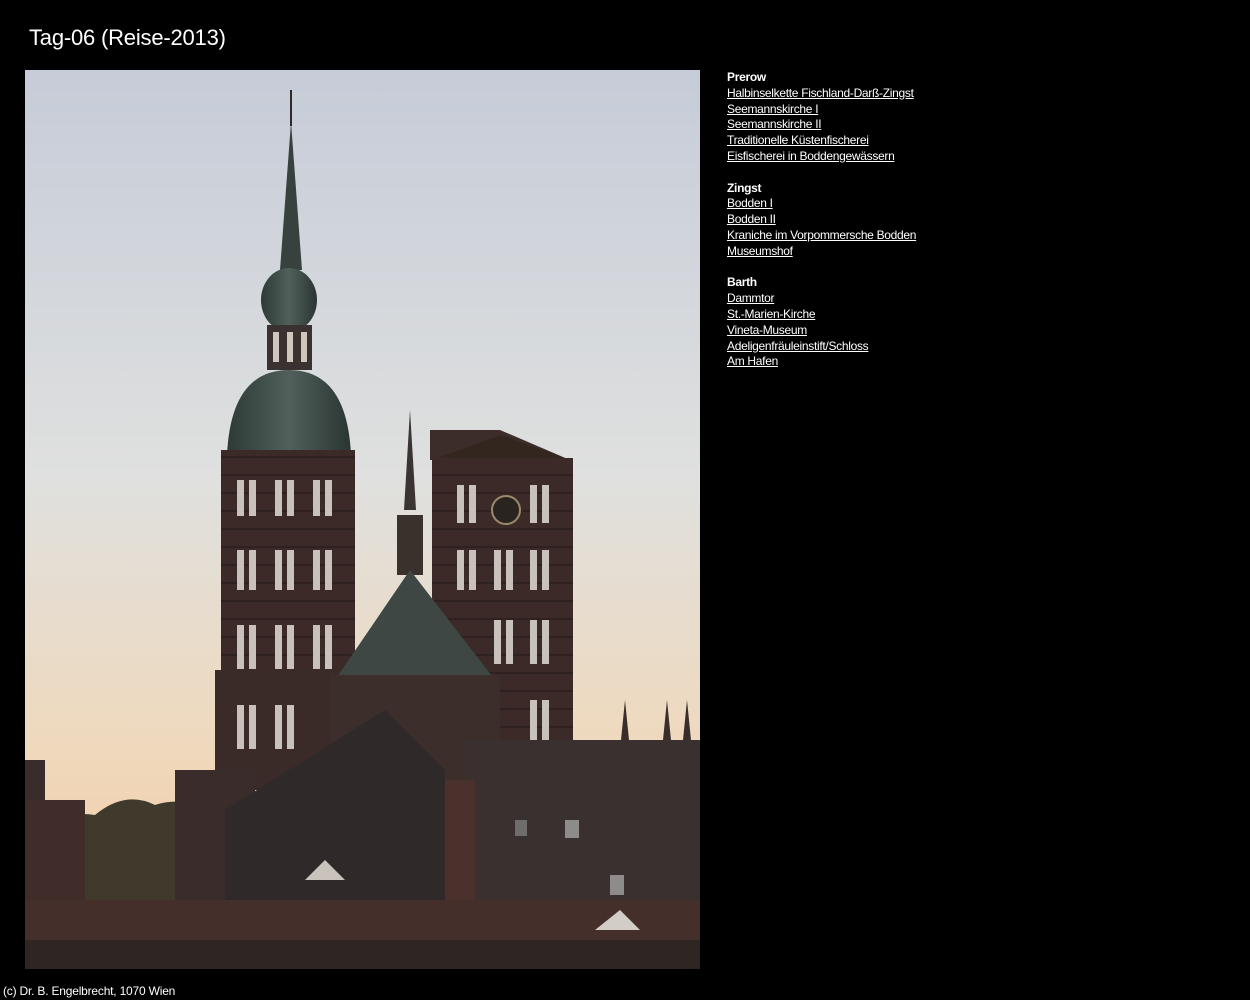  I want to click on nav-link-kuestenfischerei: Traditionelle Küstenfischerei, so click(821, 141).